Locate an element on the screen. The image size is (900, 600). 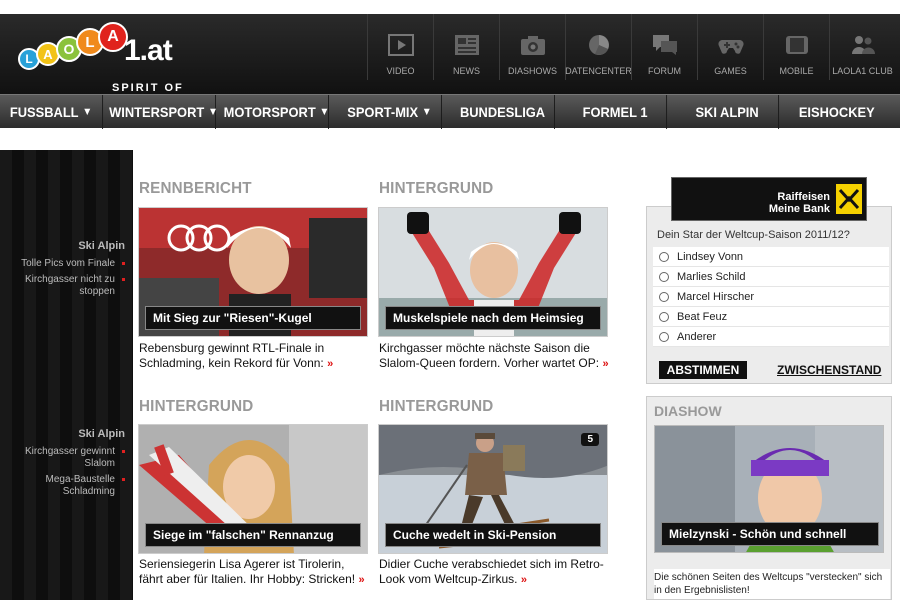
article-3: HINTERGRUND is located at coordinates (254, 407).